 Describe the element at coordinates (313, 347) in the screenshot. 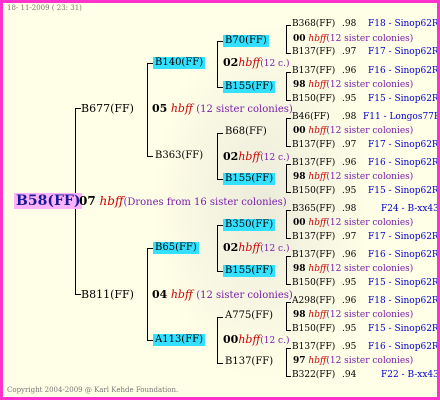

I see `gen4-node-15: B137(FF)` at that location.